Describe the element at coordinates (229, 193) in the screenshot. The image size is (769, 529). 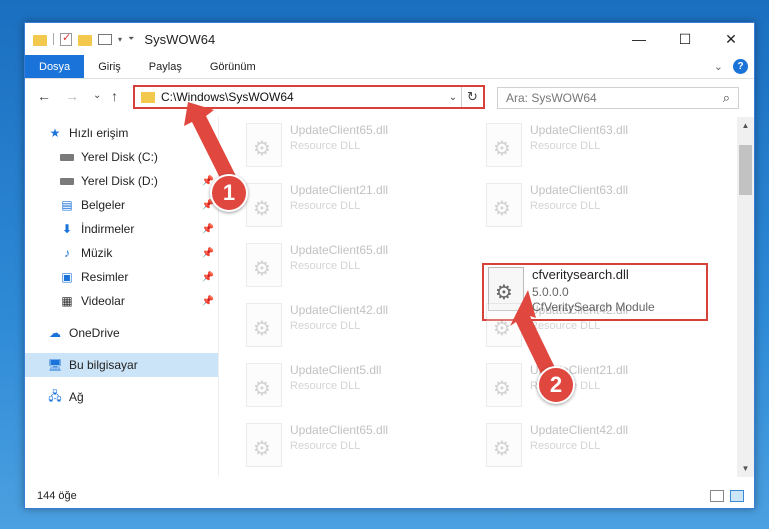
I see `step-1-badge: 1` at that location.